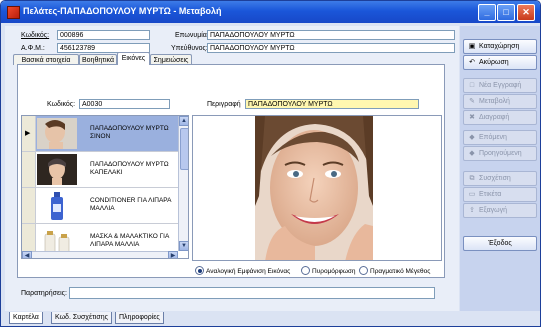  What do you see at coordinates (472, 62) in the screenshot?
I see `undo-icon: ↶` at bounding box center [472, 62].